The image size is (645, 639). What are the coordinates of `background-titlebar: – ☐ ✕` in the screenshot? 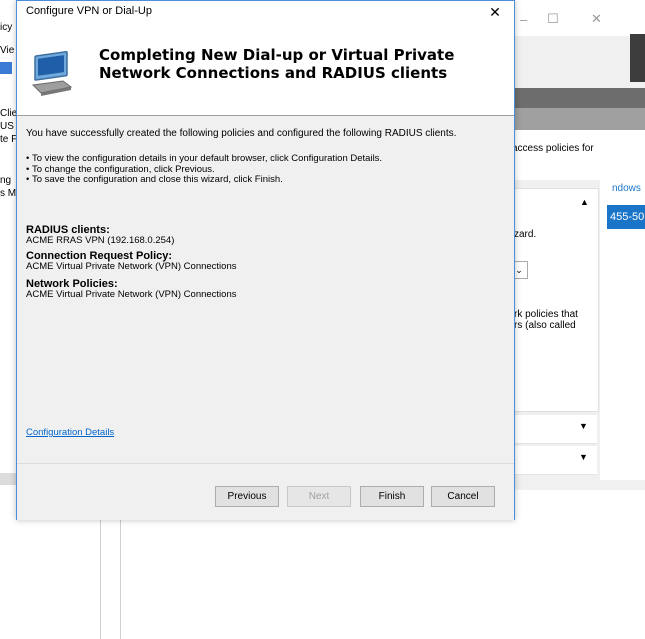 It's located at (577, 18).